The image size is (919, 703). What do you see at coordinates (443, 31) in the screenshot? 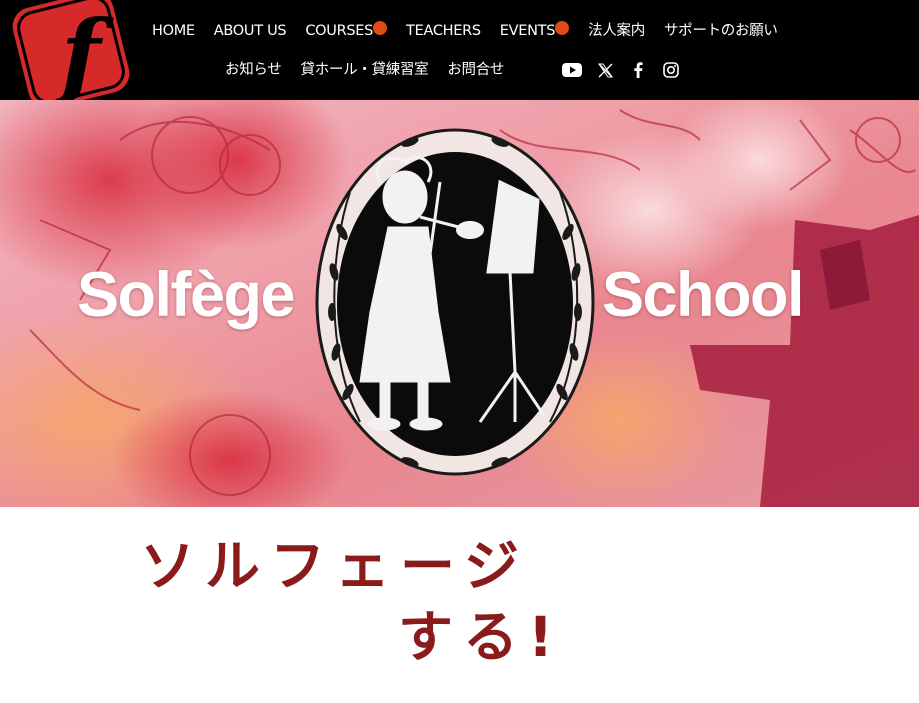
I see `nav-teachers: TEACHERS` at bounding box center [443, 31].